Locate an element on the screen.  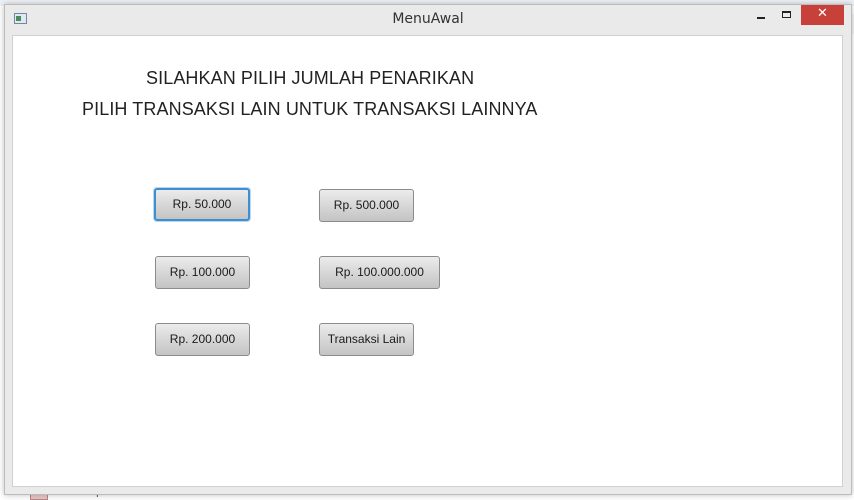
window-title: MenuAwal is located at coordinates (428, 19).